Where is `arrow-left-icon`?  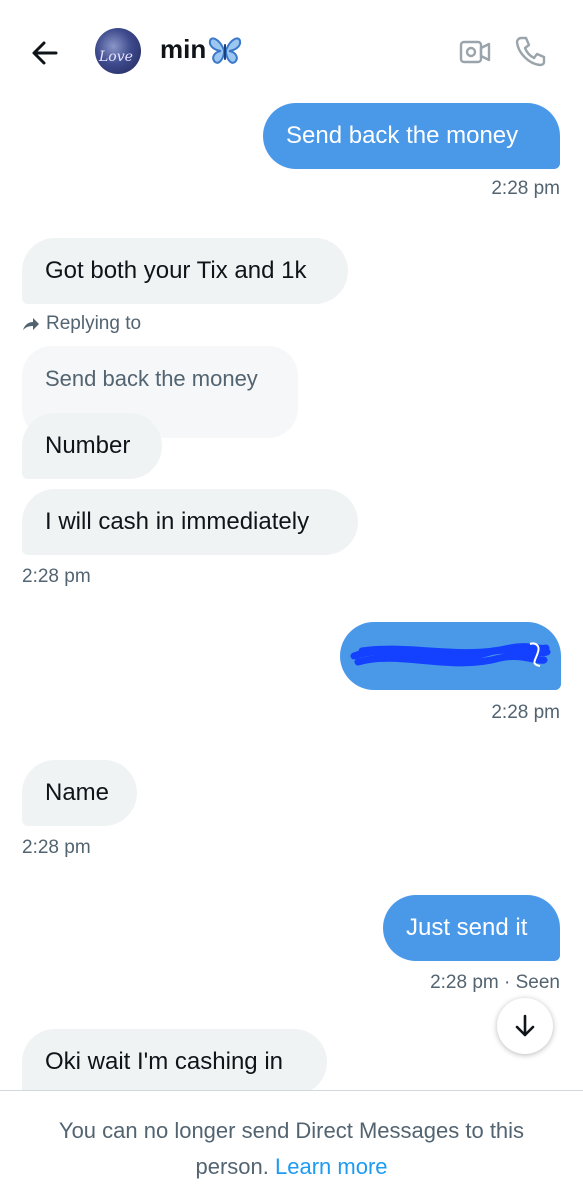 arrow-left-icon is located at coordinates (45, 53).